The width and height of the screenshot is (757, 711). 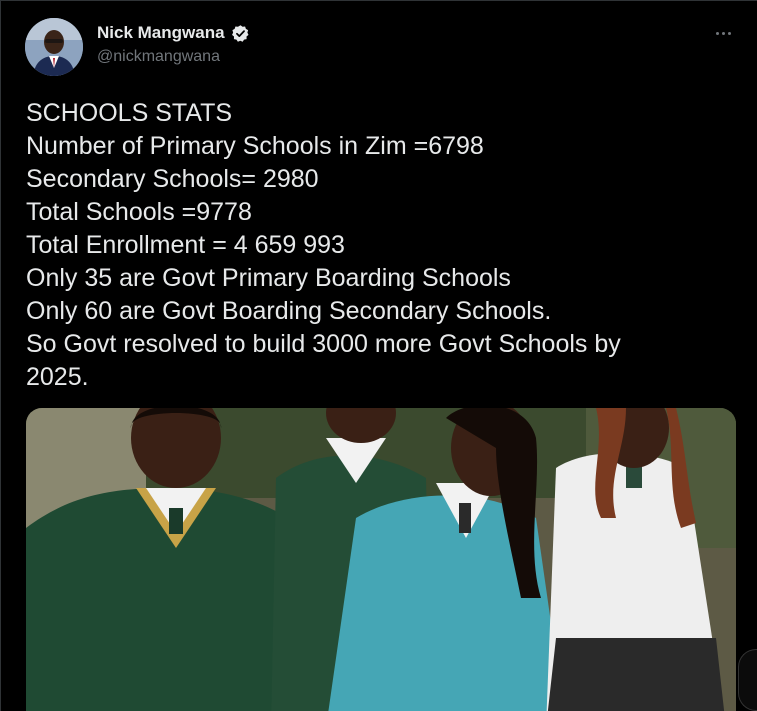 What do you see at coordinates (185, 245) in the screenshot?
I see `tweet-line: Total Enrollment = 4 659 993` at bounding box center [185, 245].